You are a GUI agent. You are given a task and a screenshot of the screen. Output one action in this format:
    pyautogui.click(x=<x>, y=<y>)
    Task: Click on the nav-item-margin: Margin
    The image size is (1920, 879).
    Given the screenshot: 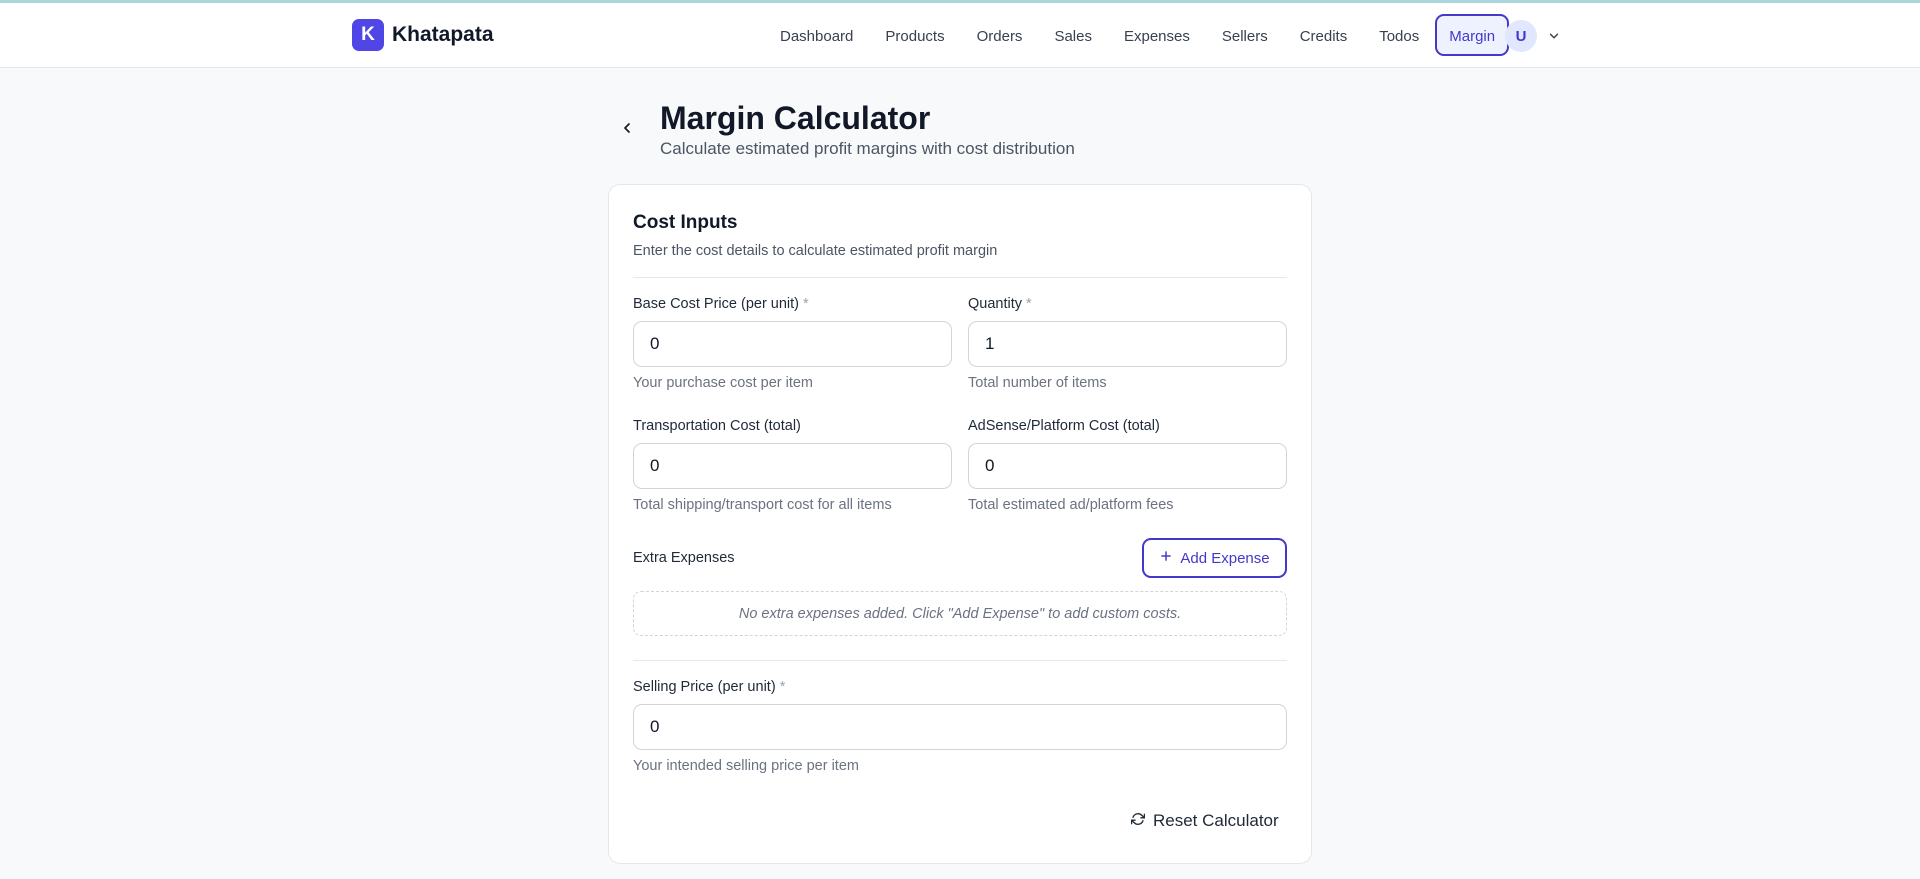 What is the action you would take?
    pyautogui.click(x=1472, y=35)
    